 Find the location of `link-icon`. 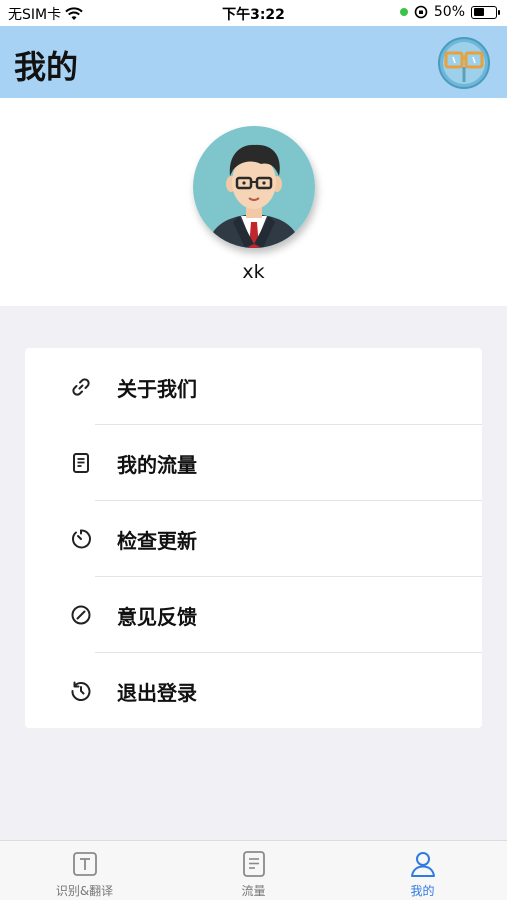

link-icon is located at coordinates (81, 387).